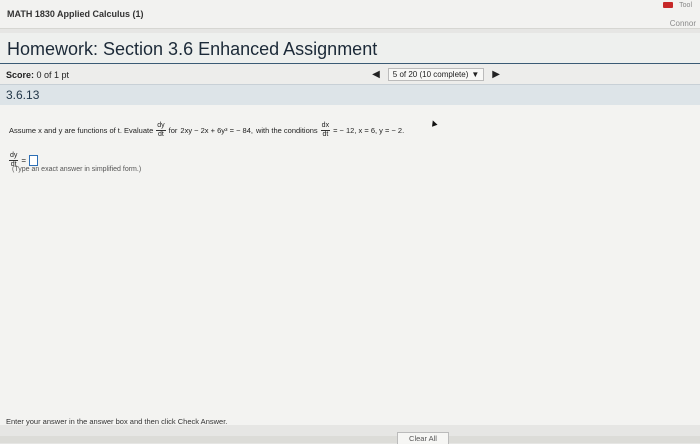 This screenshot has width=700, height=444. I want to click on question-id: 3.6.13, so click(23, 95).